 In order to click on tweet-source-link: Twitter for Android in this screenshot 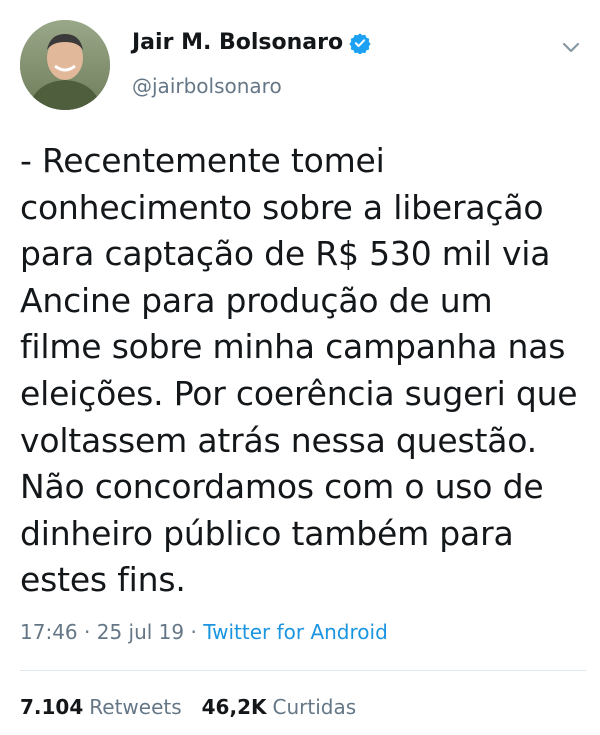, I will do `click(295, 632)`.